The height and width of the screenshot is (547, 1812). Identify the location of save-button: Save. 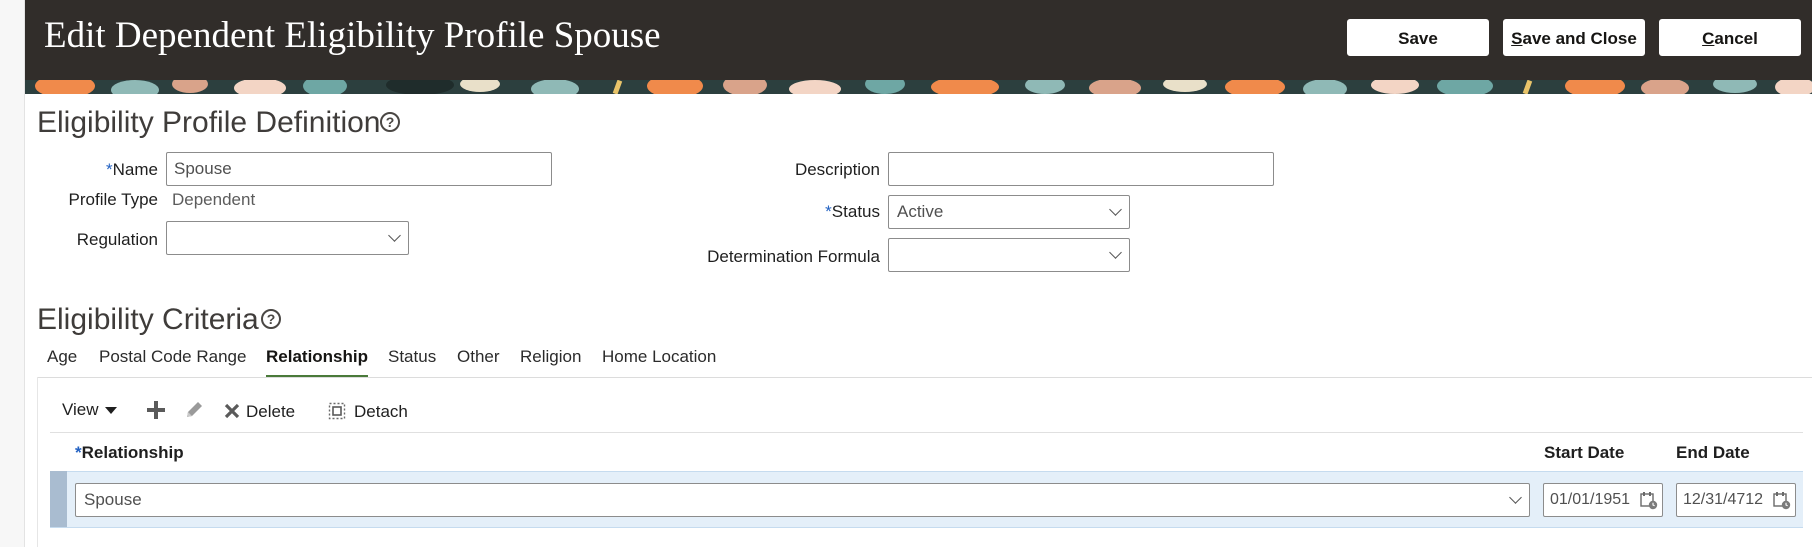
(1418, 37).